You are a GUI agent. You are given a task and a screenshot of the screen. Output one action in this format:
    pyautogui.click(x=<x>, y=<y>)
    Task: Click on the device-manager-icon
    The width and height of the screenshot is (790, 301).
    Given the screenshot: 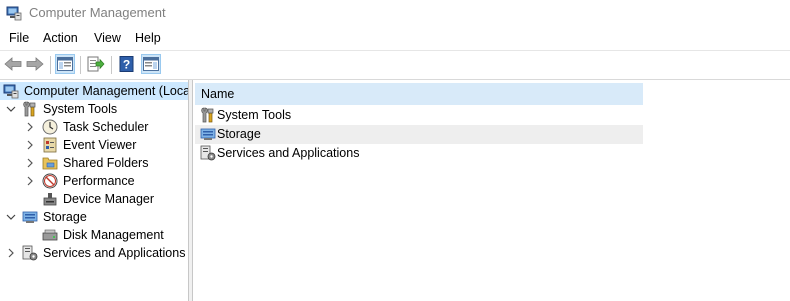 What is the action you would take?
    pyautogui.click(x=50, y=199)
    